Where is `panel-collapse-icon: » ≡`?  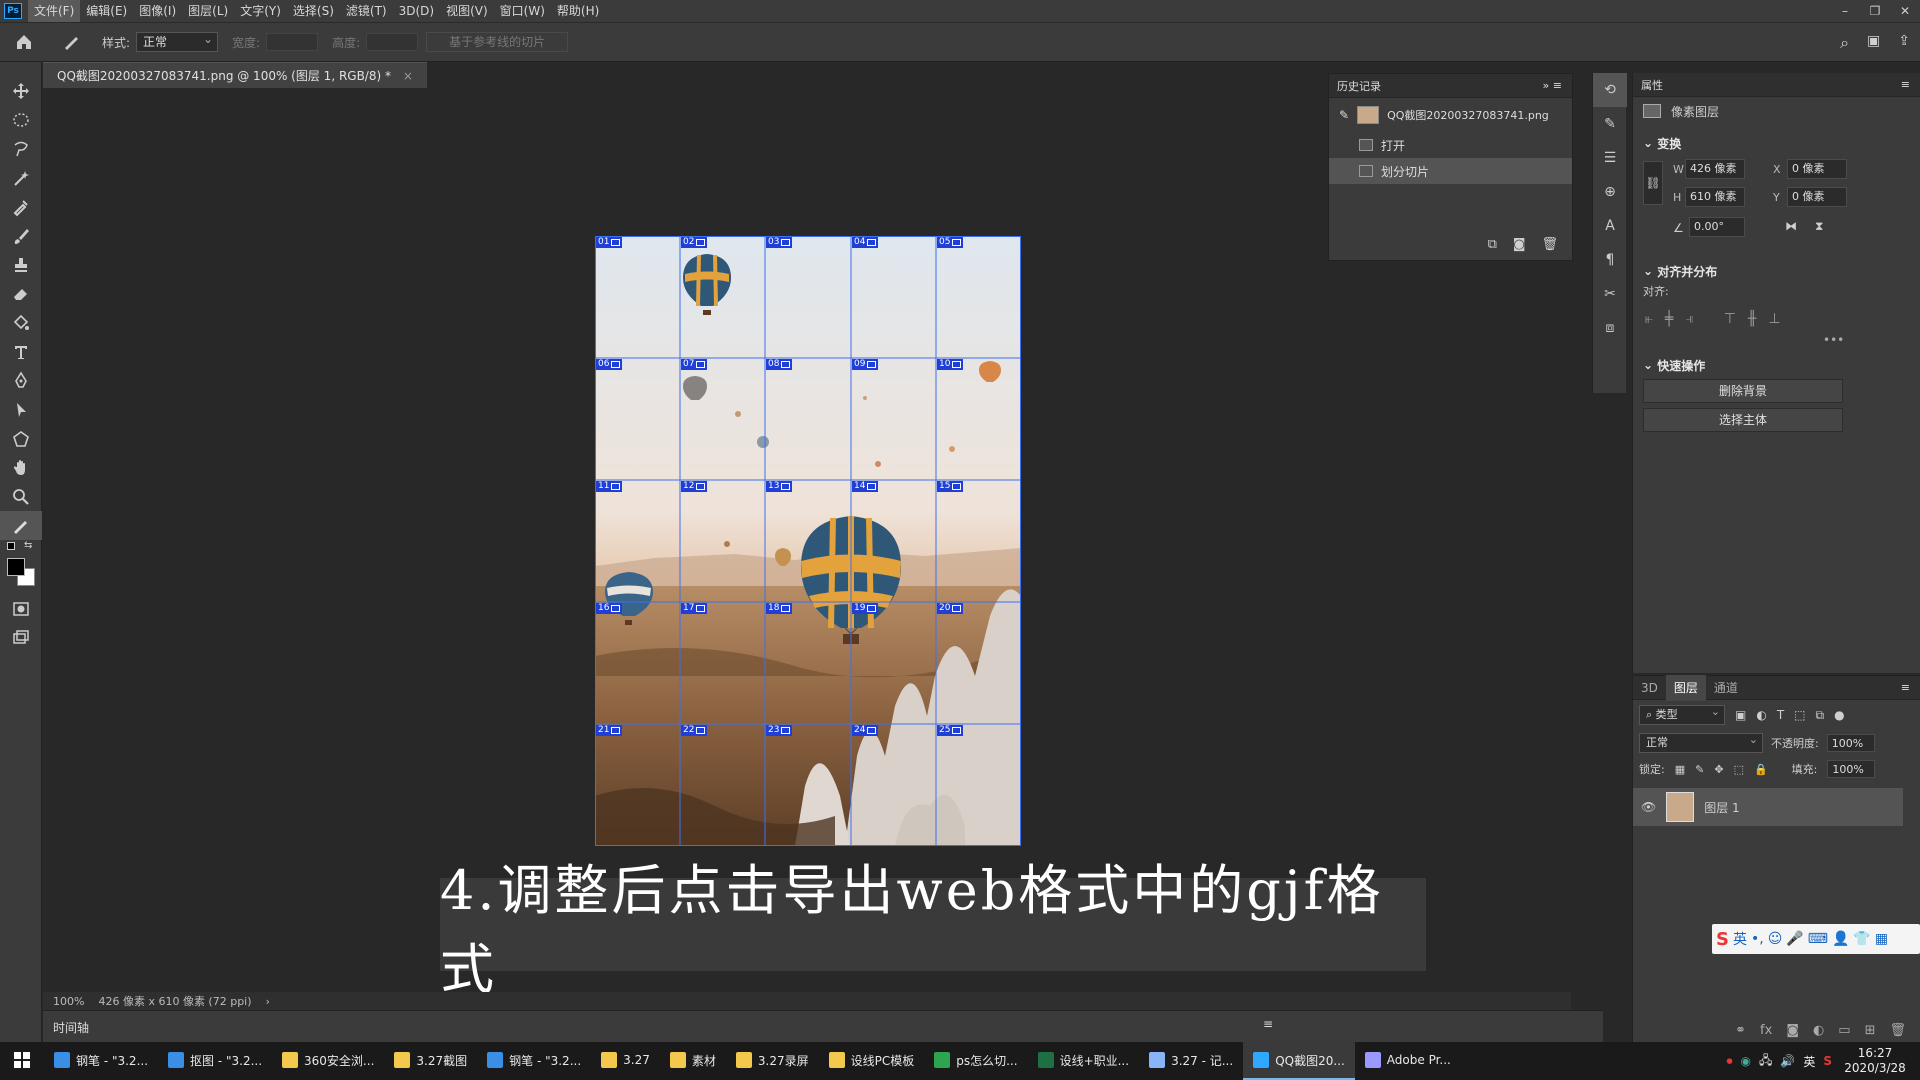 panel-collapse-icon: » ≡ is located at coordinates (1552, 85).